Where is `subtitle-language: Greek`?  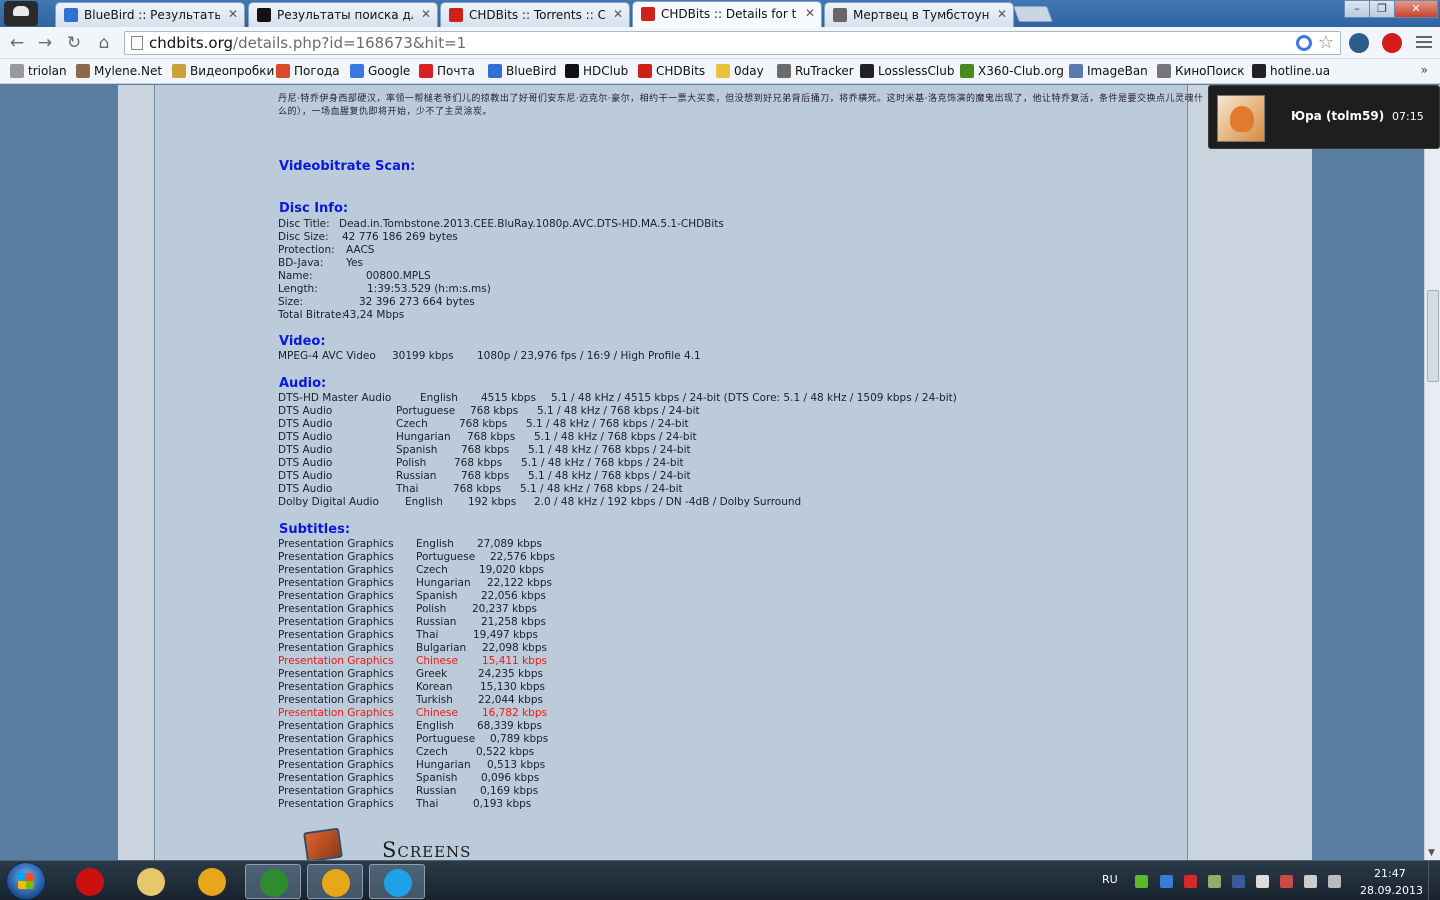 subtitle-language: Greek is located at coordinates (432, 674).